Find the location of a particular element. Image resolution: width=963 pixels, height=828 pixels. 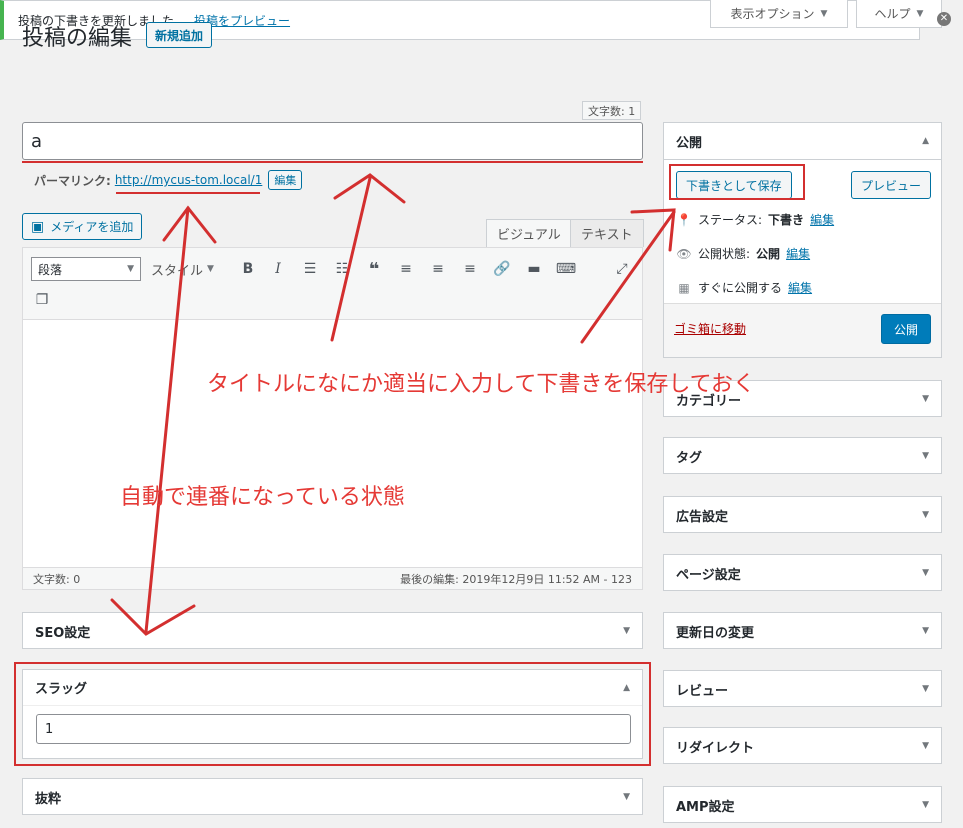

annotation-save-note: タイトルになにか適当に入力して下書きを保存しておく is located at coordinates (481, 384).